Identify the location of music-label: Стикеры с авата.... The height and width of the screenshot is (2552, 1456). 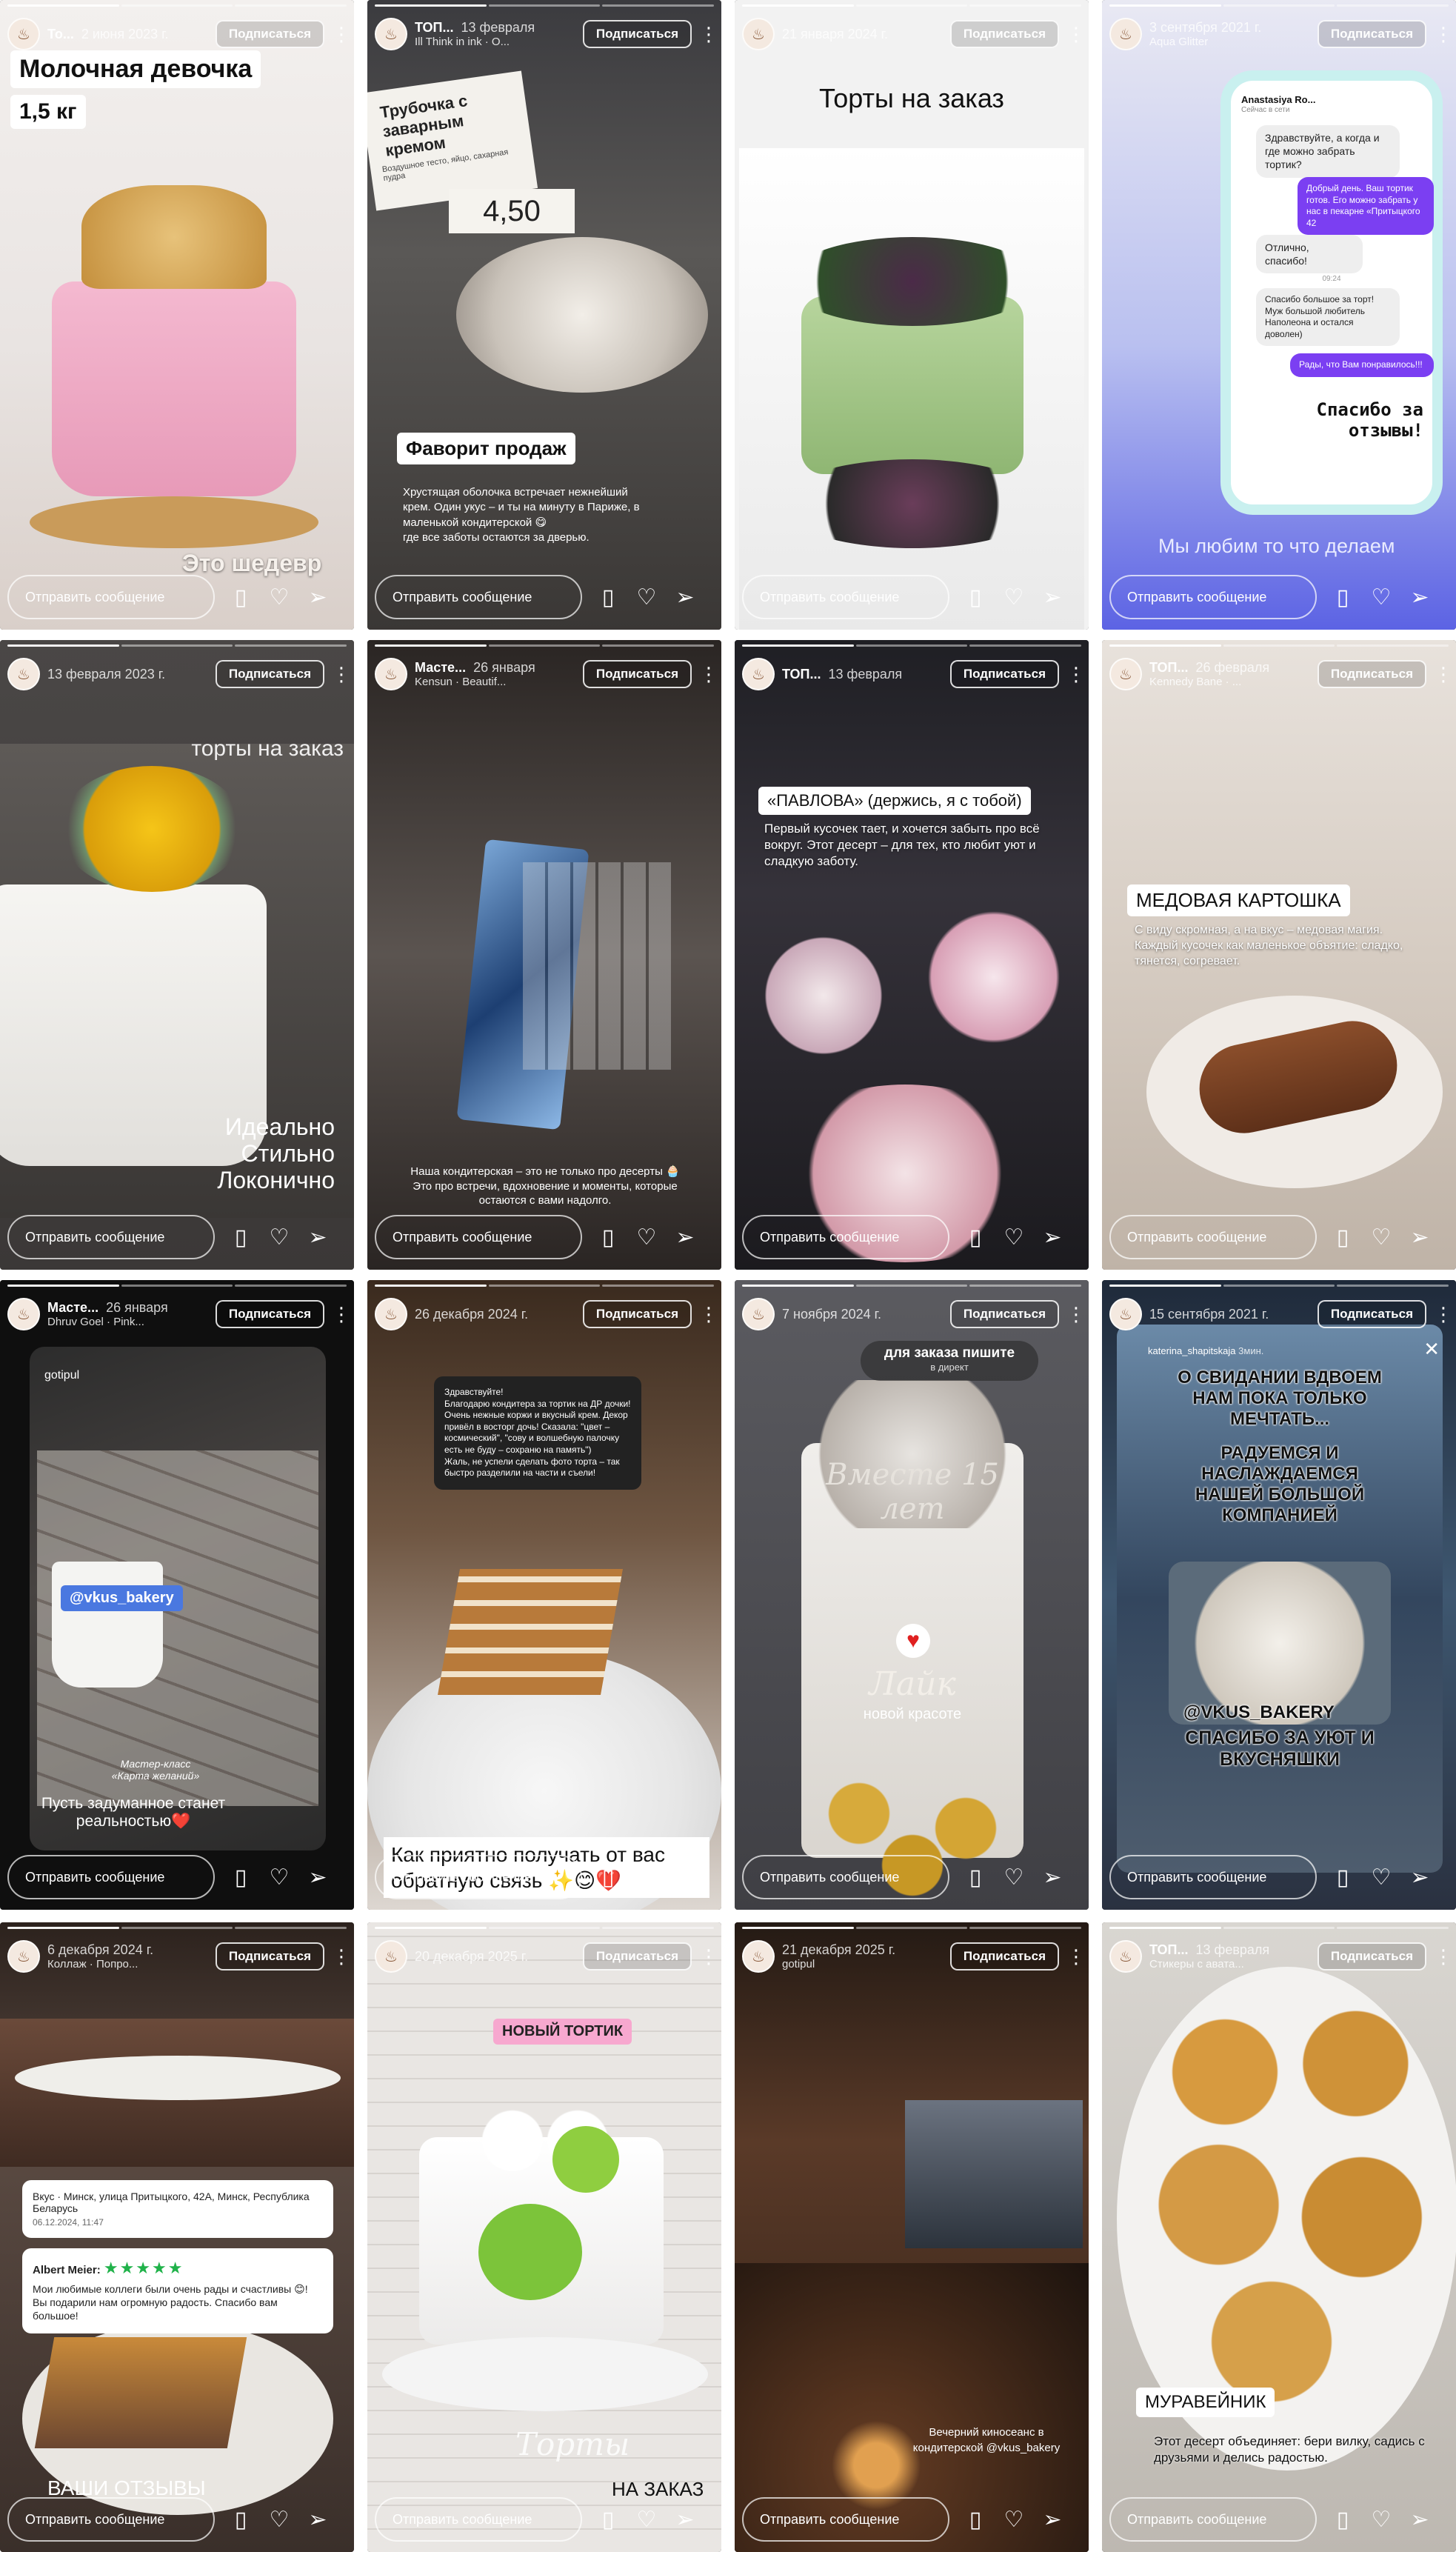
(1229, 1964).